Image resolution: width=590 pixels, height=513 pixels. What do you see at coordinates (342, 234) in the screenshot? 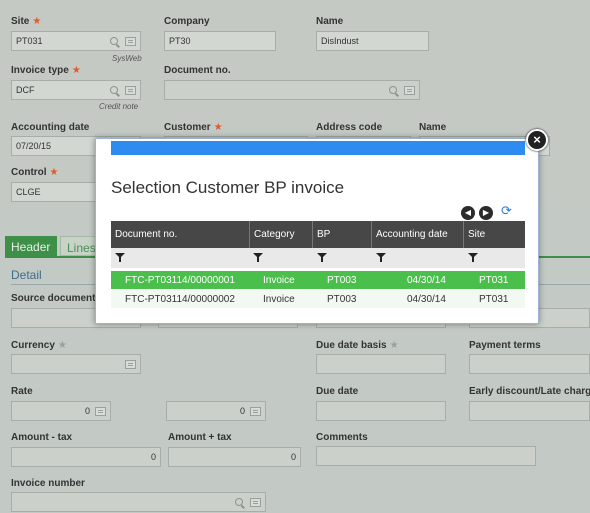
I see `column-header-bp: BP` at bounding box center [342, 234].